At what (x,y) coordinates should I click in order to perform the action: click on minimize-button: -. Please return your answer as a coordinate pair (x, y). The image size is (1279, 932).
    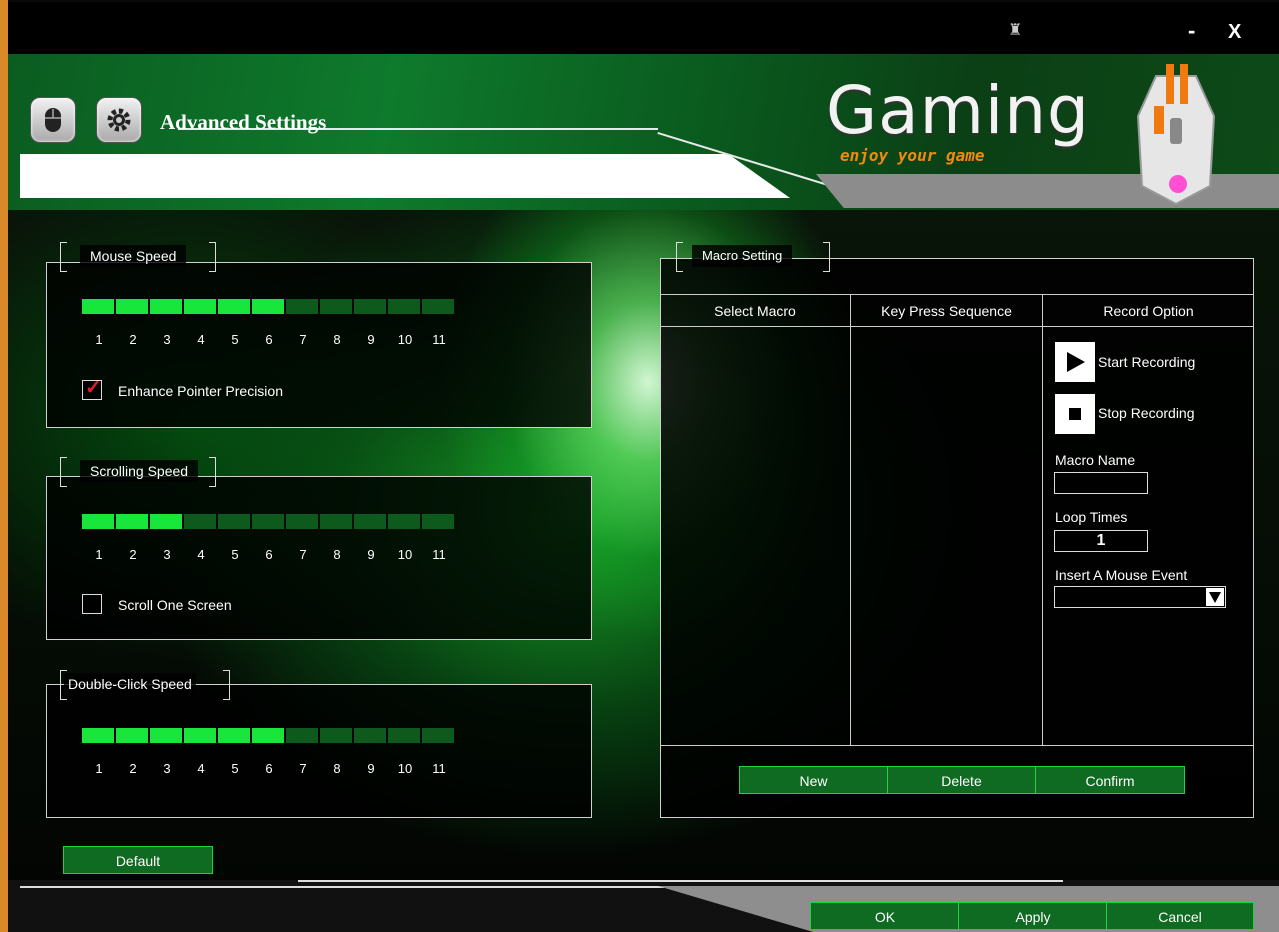
    Looking at the image, I should click on (1191, 31).